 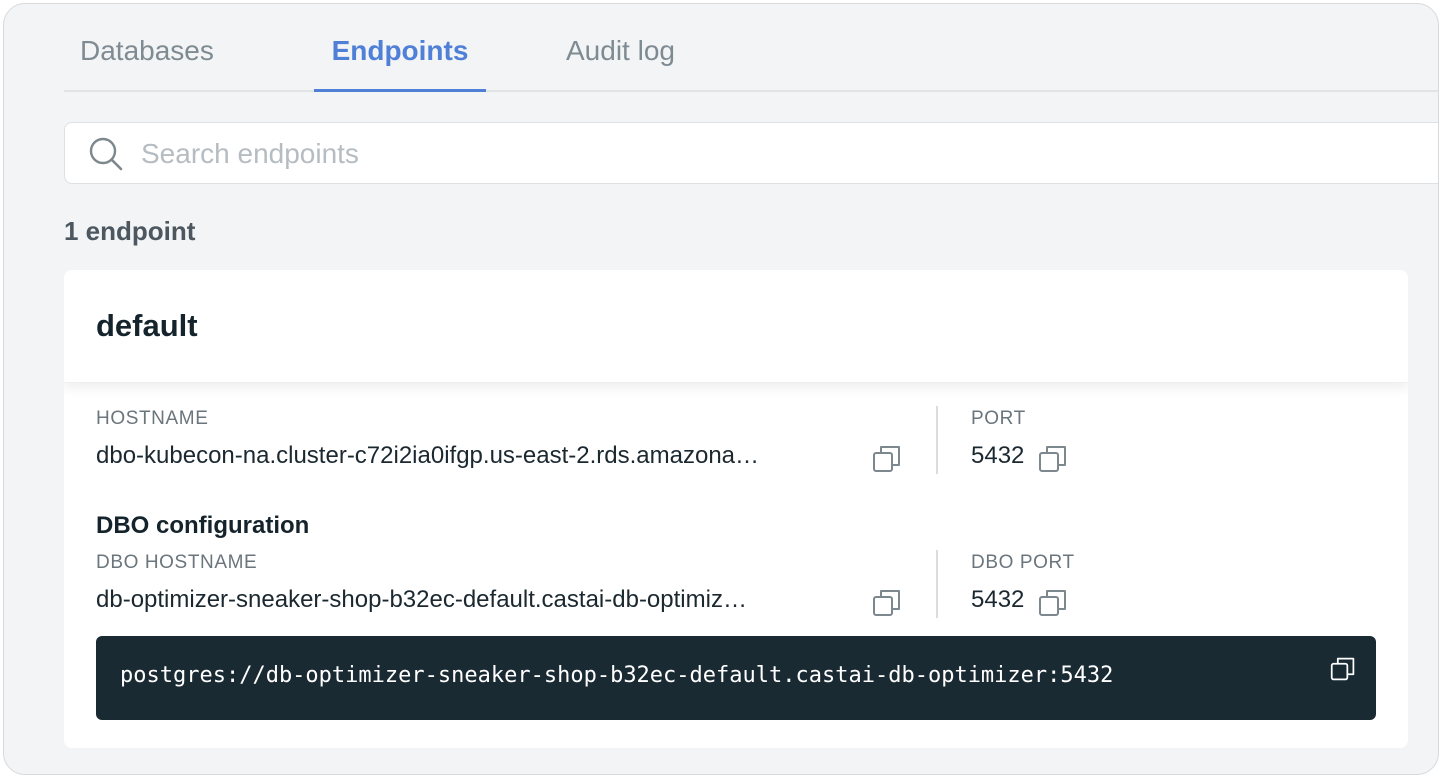 I want to click on search-icon, so click(x=106, y=154).